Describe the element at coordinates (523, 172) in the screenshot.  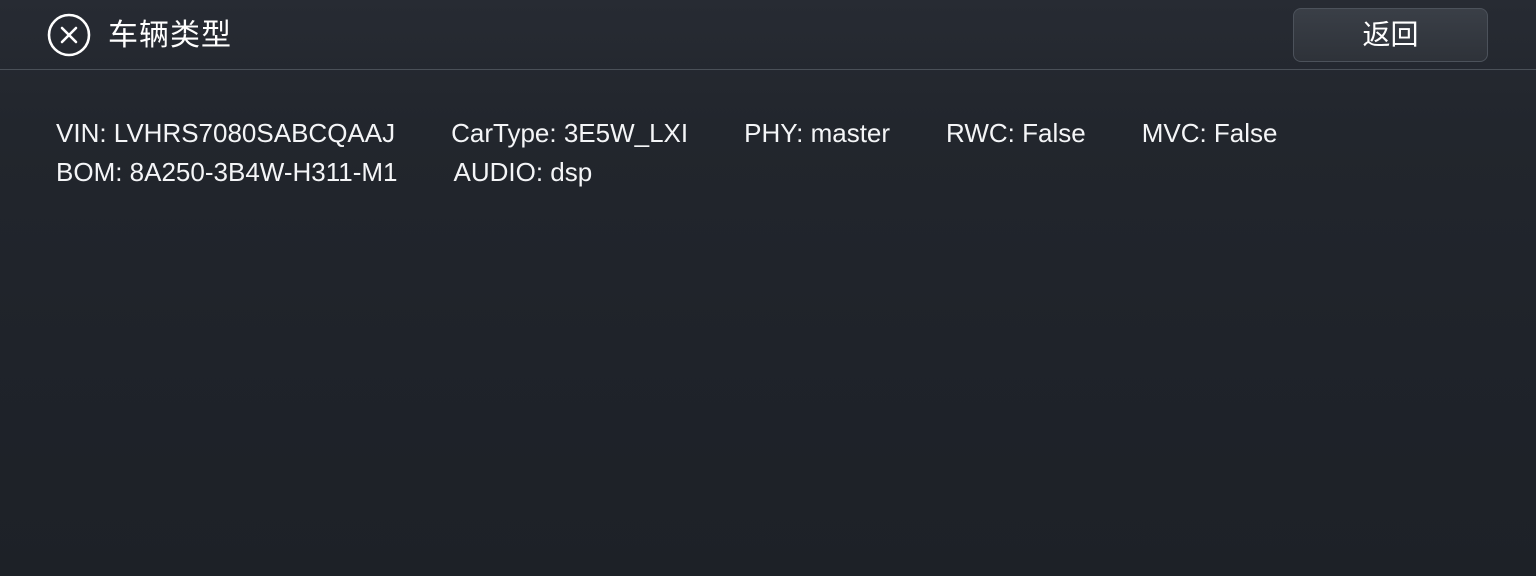
I see `audio-text: AUDIO: dsp` at that location.